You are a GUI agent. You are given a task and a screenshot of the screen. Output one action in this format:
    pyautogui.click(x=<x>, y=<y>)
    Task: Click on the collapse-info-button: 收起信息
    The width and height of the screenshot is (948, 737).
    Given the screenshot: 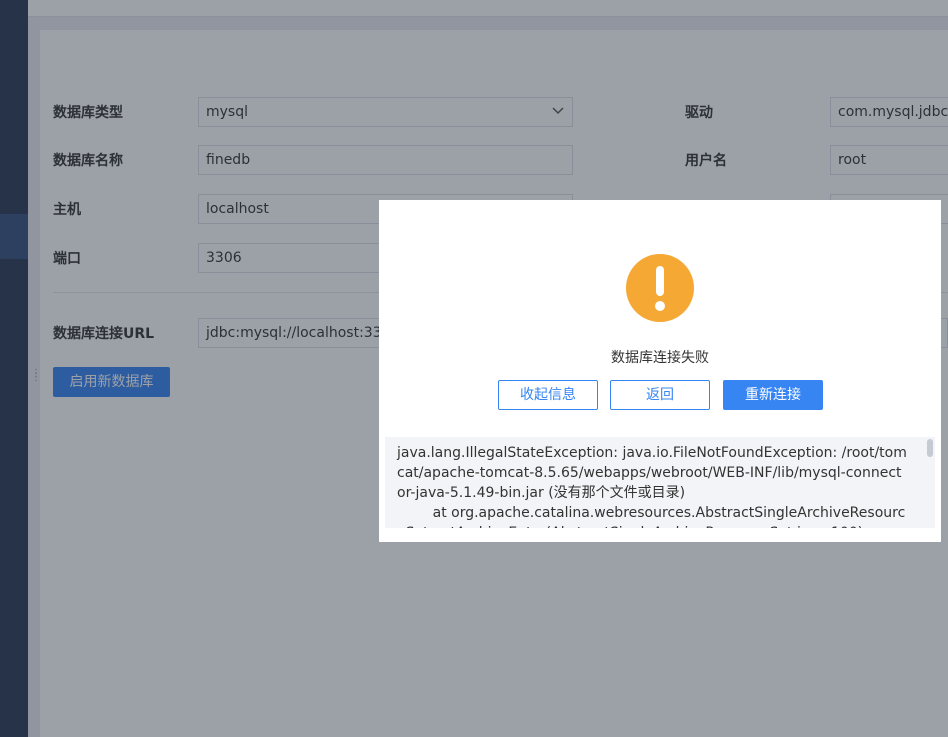 What is the action you would take?
    pyautogui.click(x=548, y=395)
    